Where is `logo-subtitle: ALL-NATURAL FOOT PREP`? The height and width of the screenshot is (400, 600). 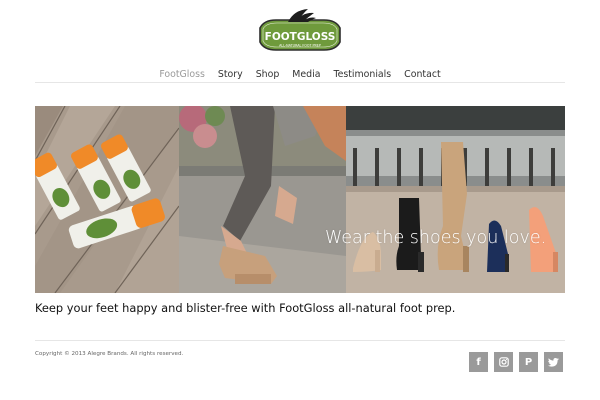 logo-subtitle: ALL-NATURAL FOOT PREP is located at coordinates (300, 46).